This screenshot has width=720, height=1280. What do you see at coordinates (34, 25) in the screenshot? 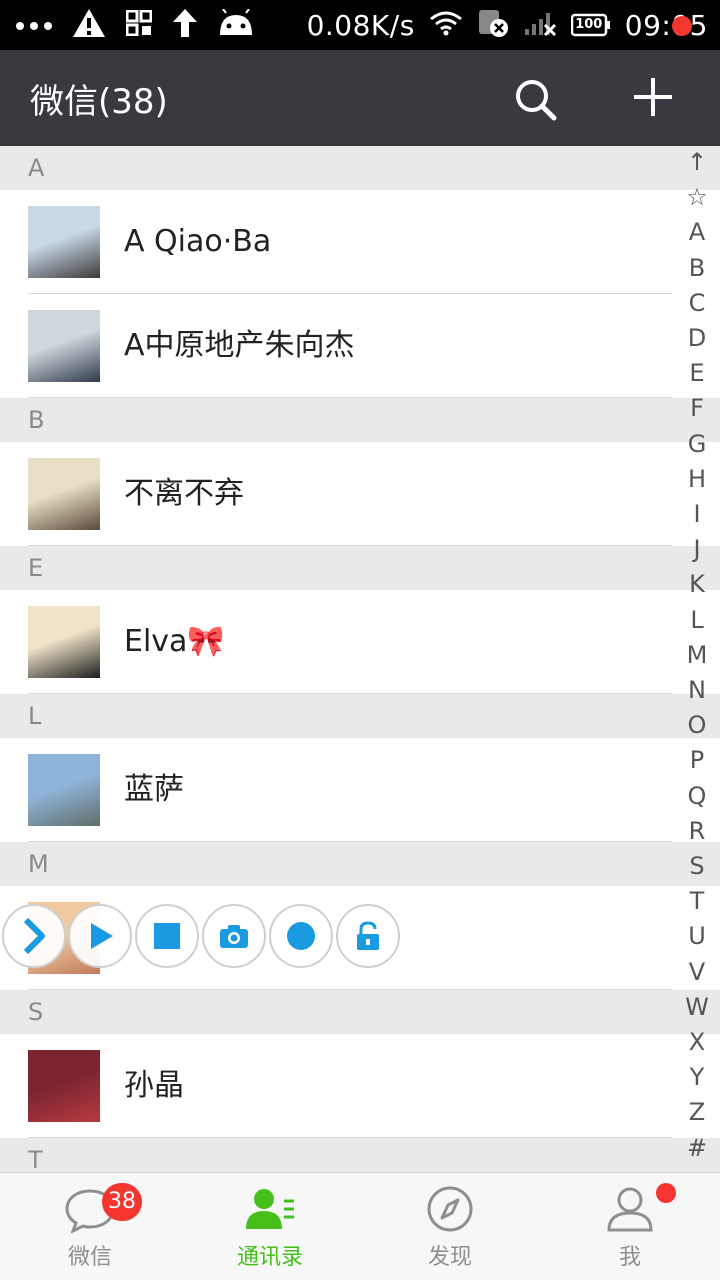
I see `more-dots-icon` at bounding box center [34, 25].